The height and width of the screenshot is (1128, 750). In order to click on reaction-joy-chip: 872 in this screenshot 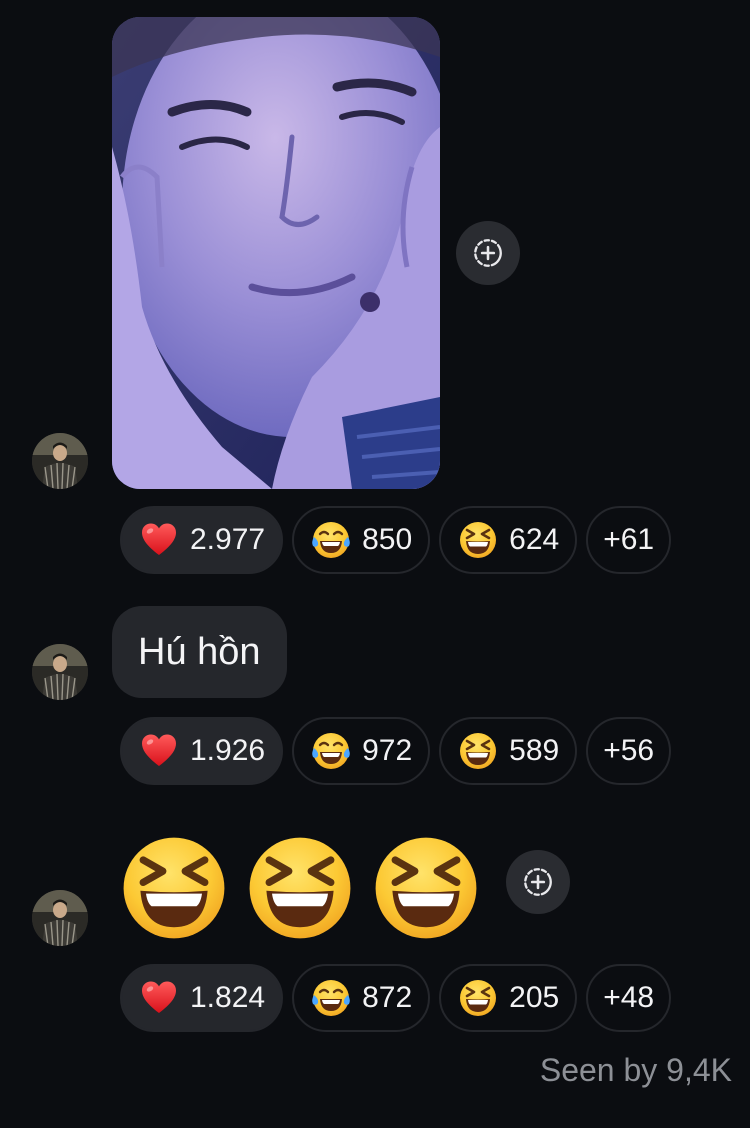, I will do `click(361, 998)`.